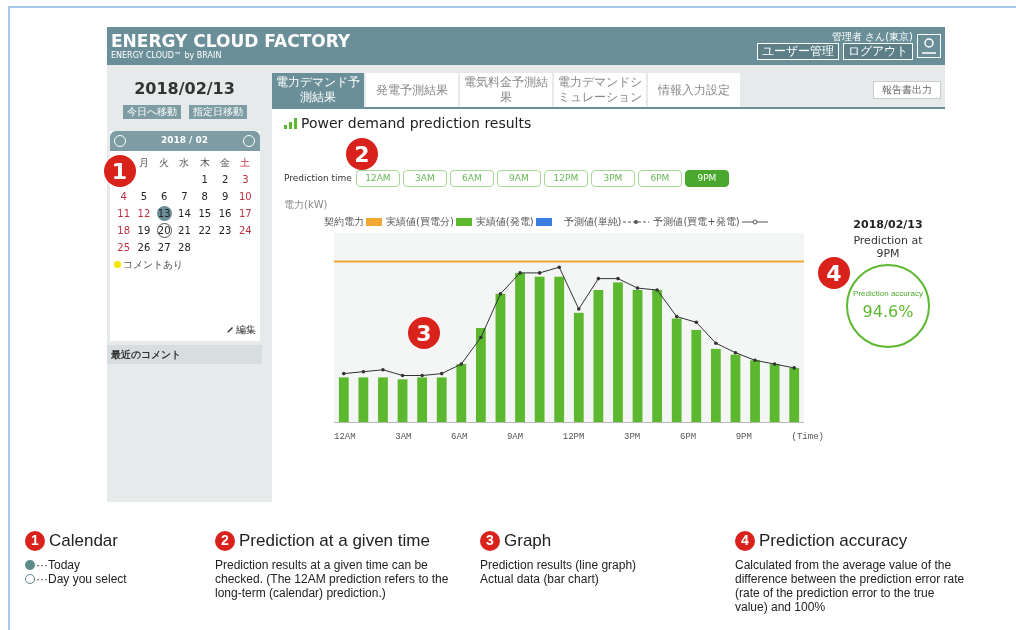  What do you see at coordinates (706, 178) in the screenshot?
I see `time-option: 9PM` at bounding box center [706, 178].